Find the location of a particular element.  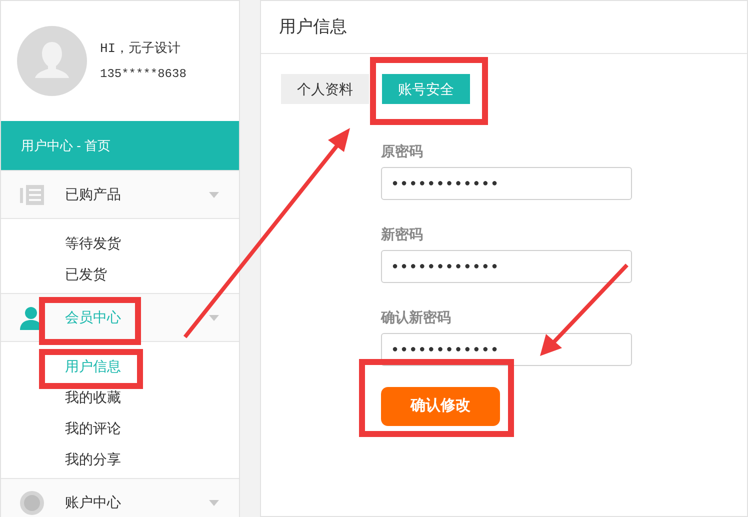

menu-group: 账户中心 is located at coordinates (93, 502).